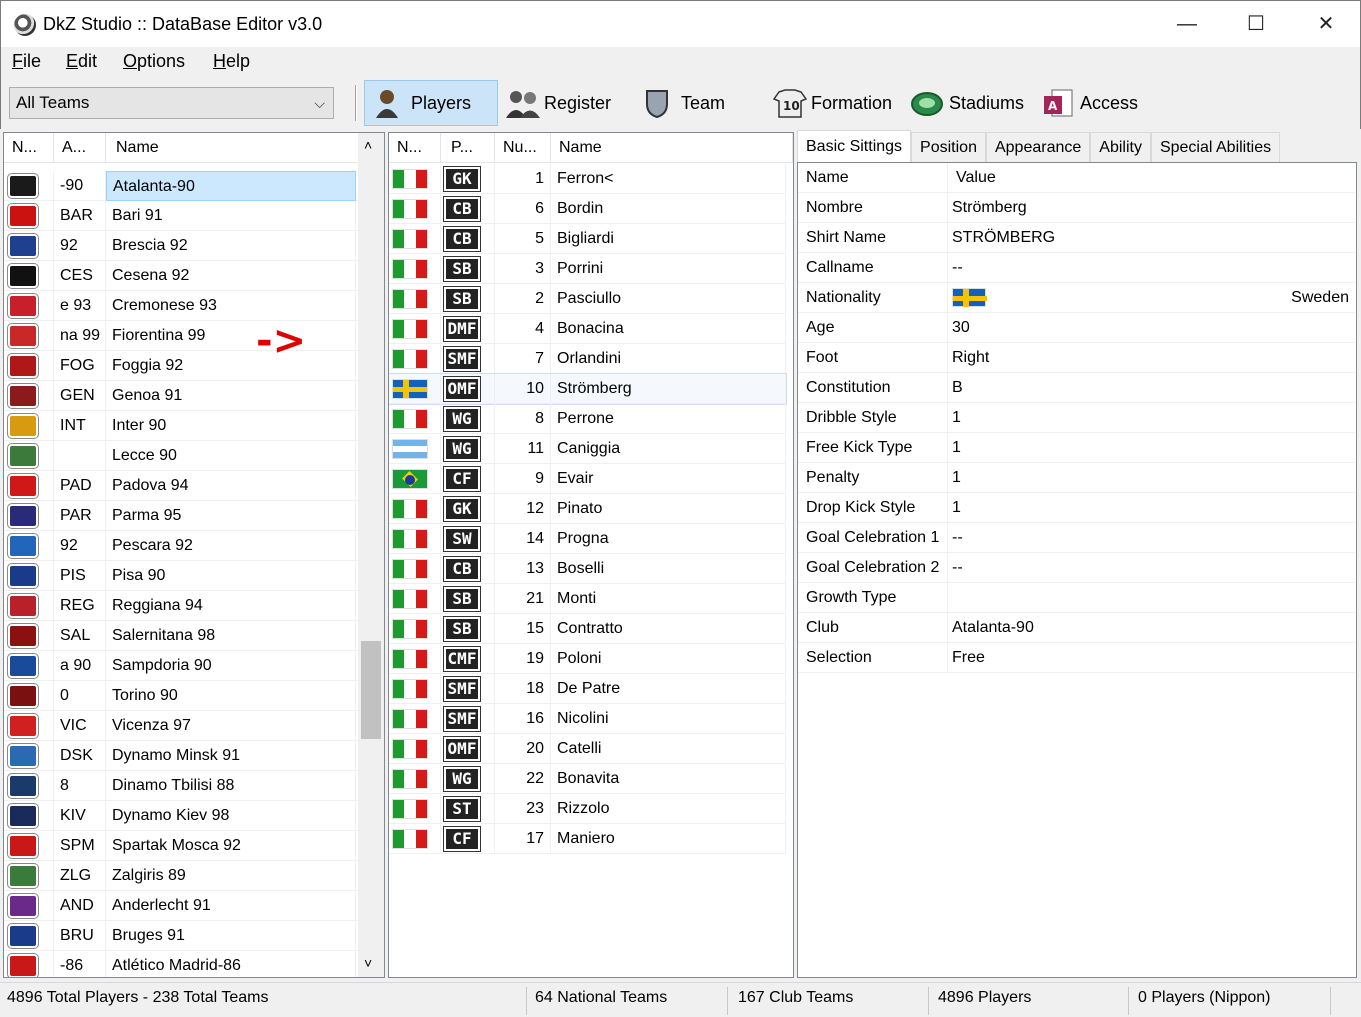 The width and height of the screenshot is (1361, 1017). I want to click on minimize-button: —, so click(1187, 24).